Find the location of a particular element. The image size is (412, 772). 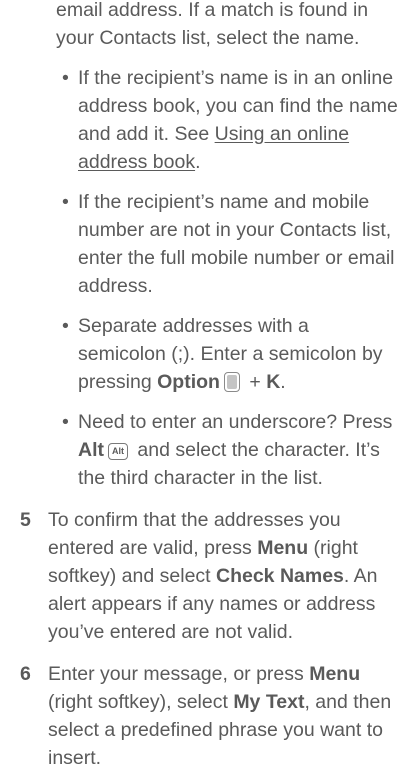

option-key-label: Option is located at coordinates (188, 382).